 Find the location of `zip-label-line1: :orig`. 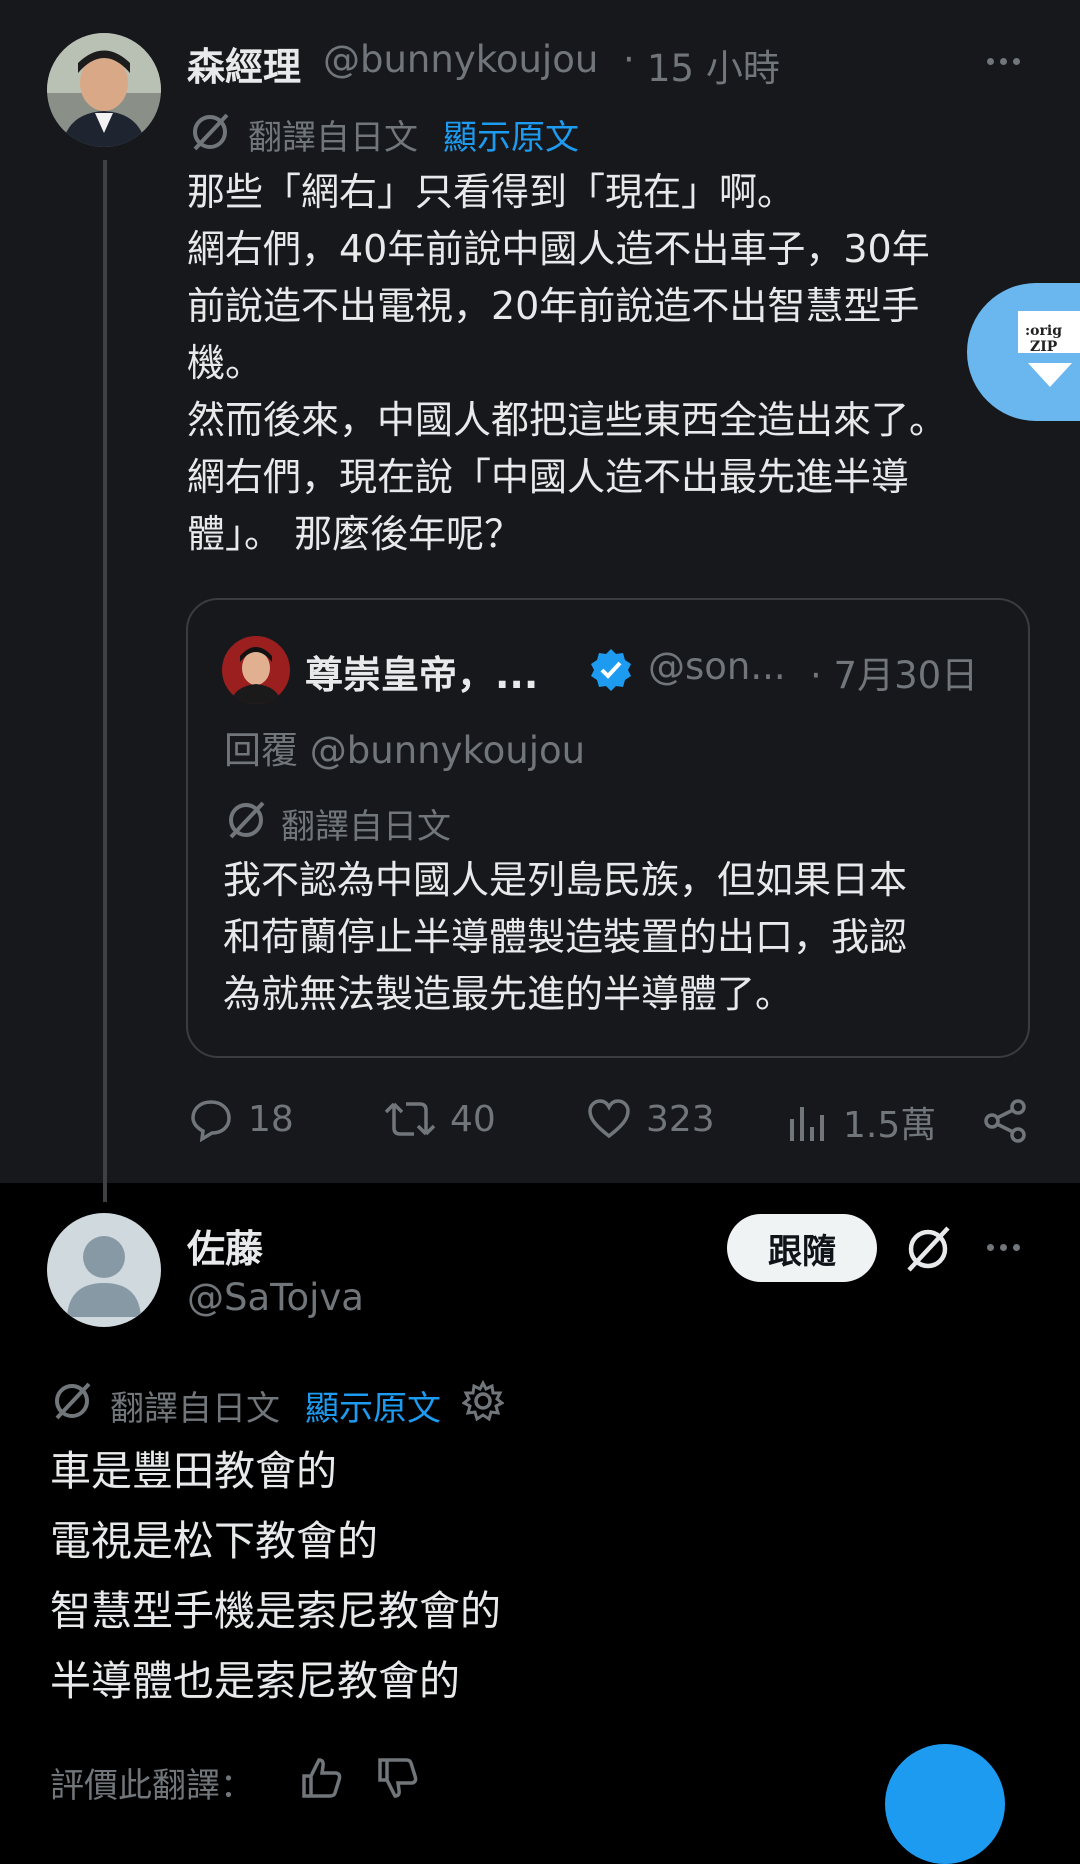

zip-label-line1: :orig is located at coordinates (1043, 331).